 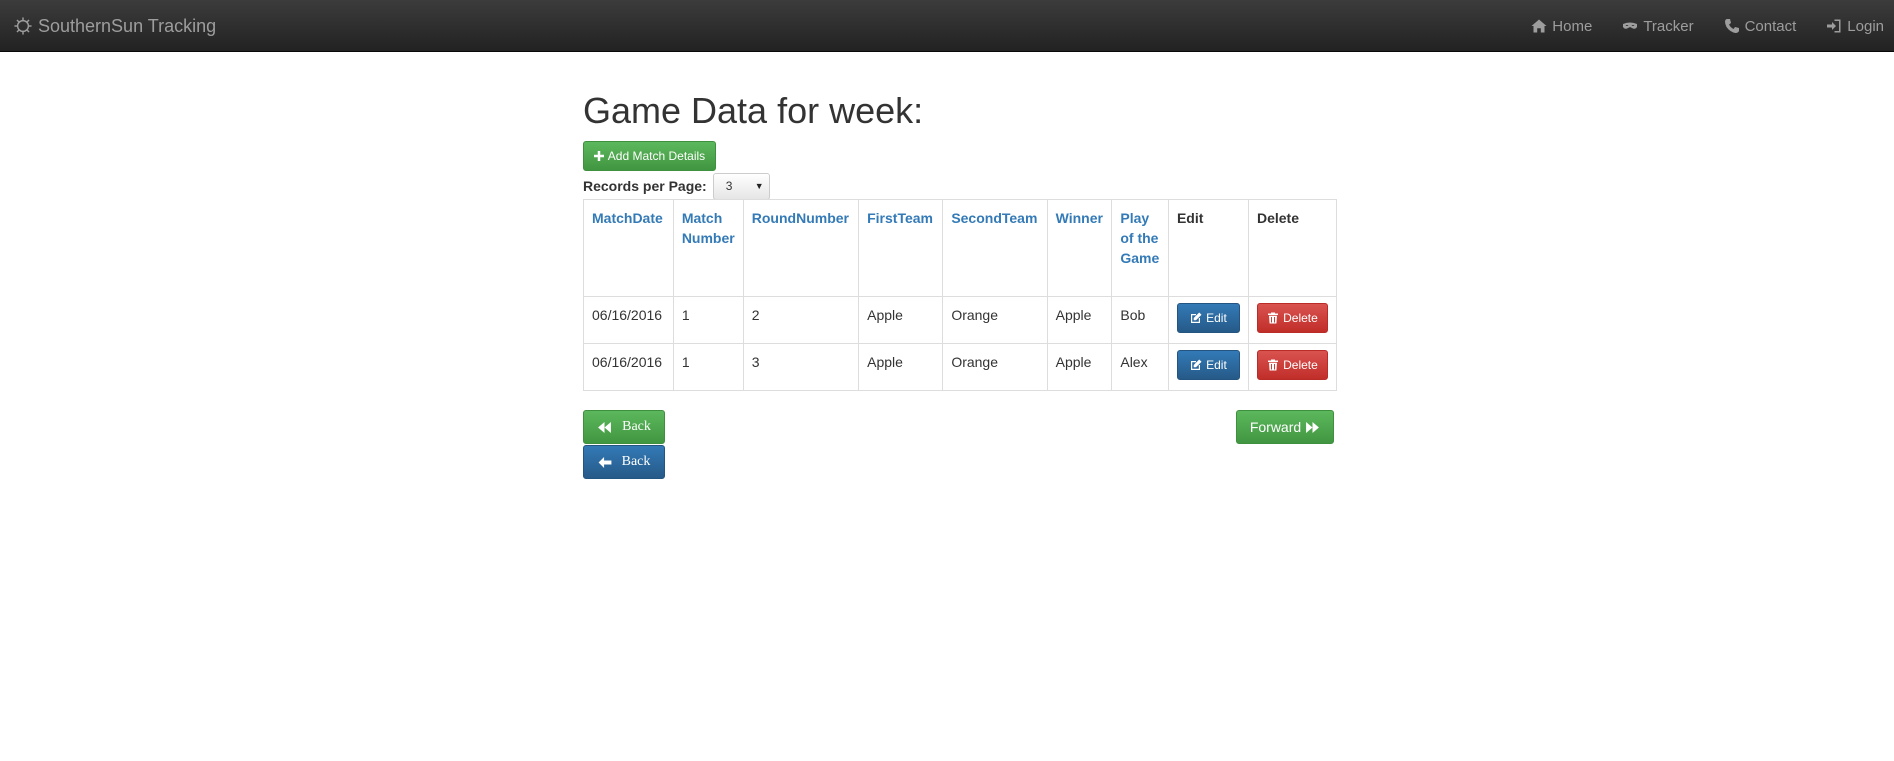 What do you see at coordinates (636, 461) in the screenshot?
I see `back-label: Back` at bounding box center [636, 461].